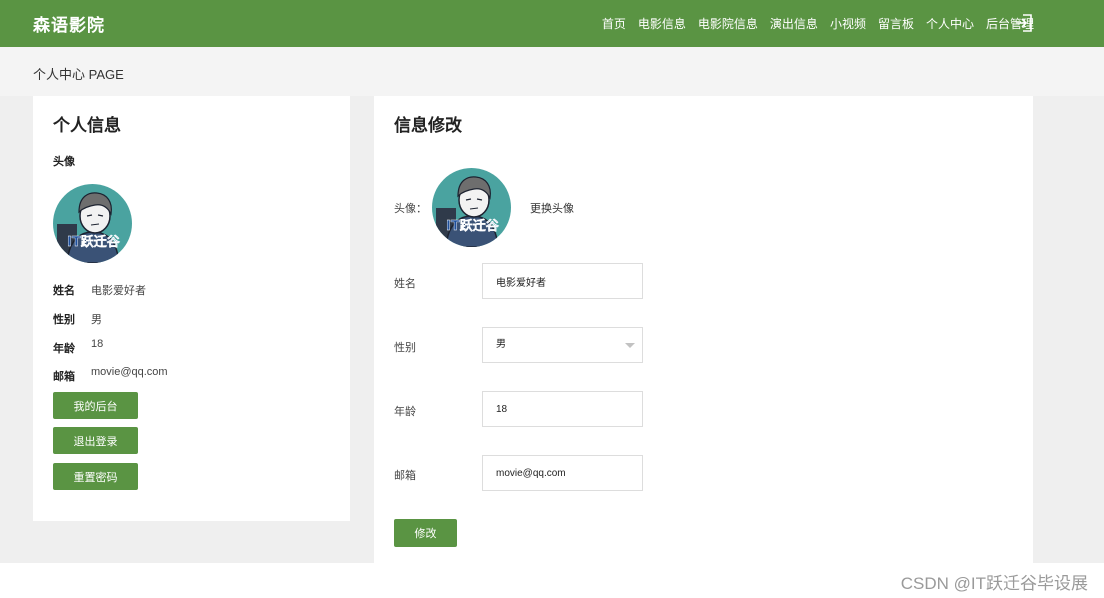  I want to click on age-value: 18, so click(97, 344).